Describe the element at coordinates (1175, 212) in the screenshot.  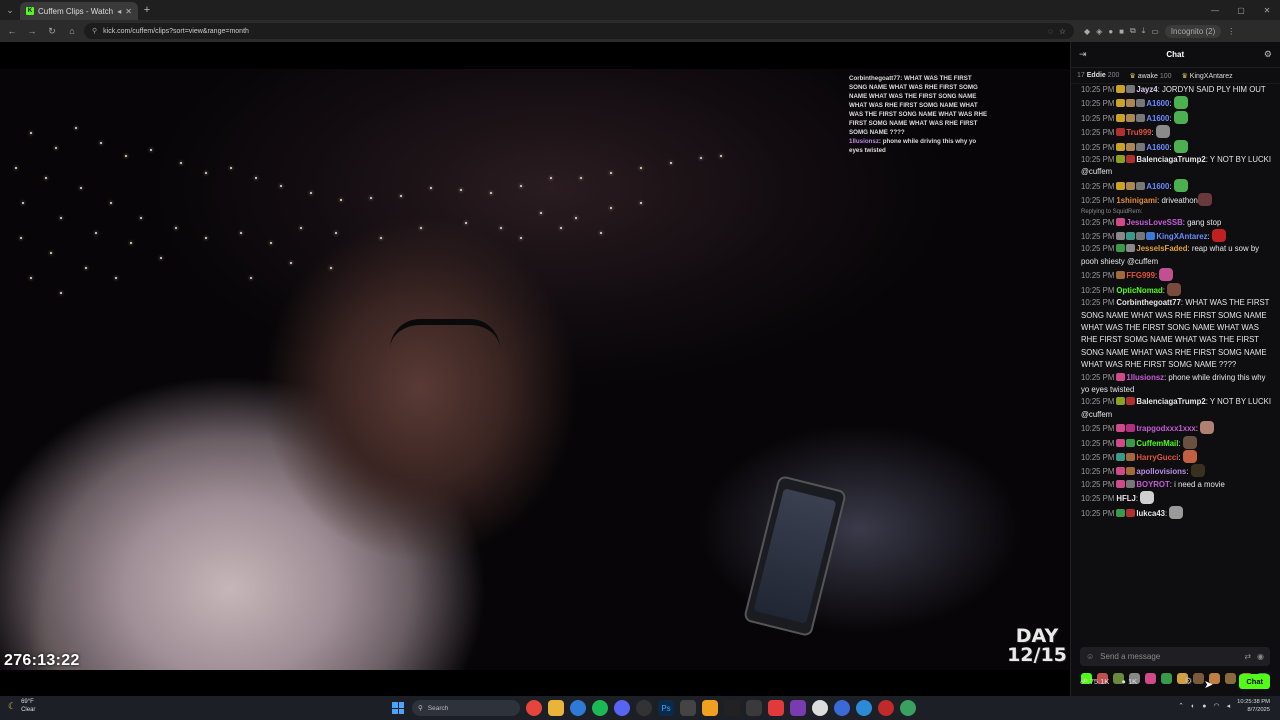
I see `reply-context: Replying to SquidRem:` at that location.